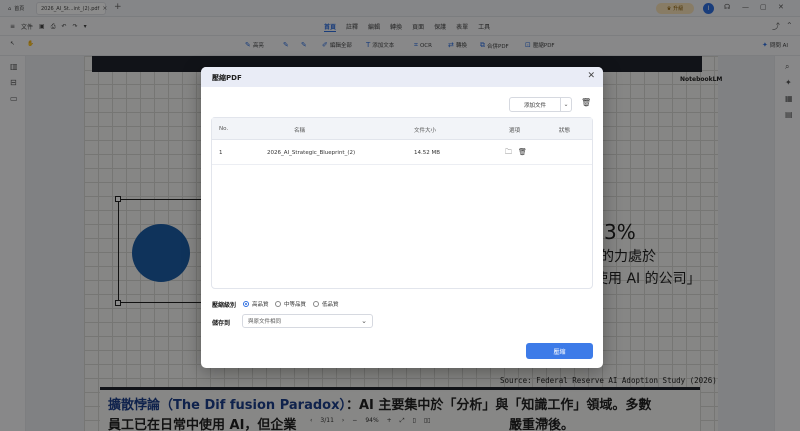  What do you see at coordinates (300, 131) in the screenshot?
I see `col-name: 名稱` at bounding box center [300, 131].